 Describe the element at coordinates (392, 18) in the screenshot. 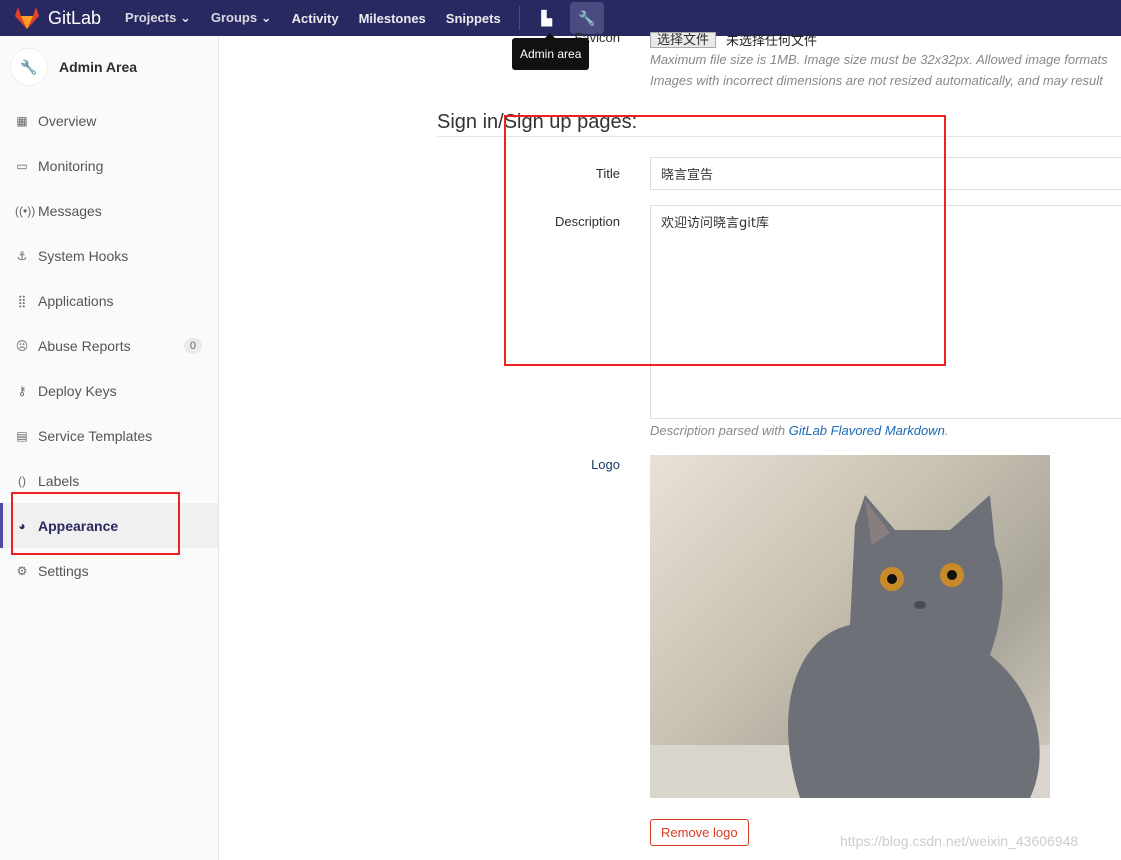

I see `nav-milestones: Milestones` at that location.